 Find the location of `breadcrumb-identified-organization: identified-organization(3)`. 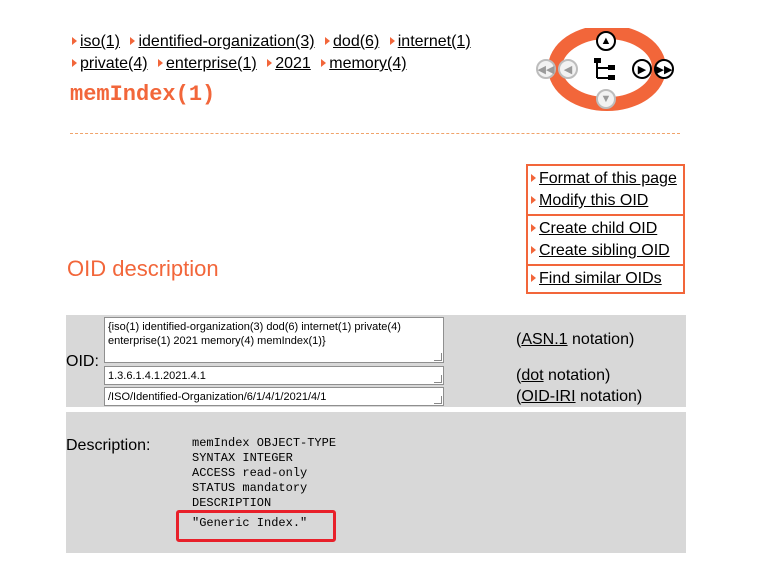

breadcrumb-identified-organization: identified-organization(3) is located at coordinates (226, 41).